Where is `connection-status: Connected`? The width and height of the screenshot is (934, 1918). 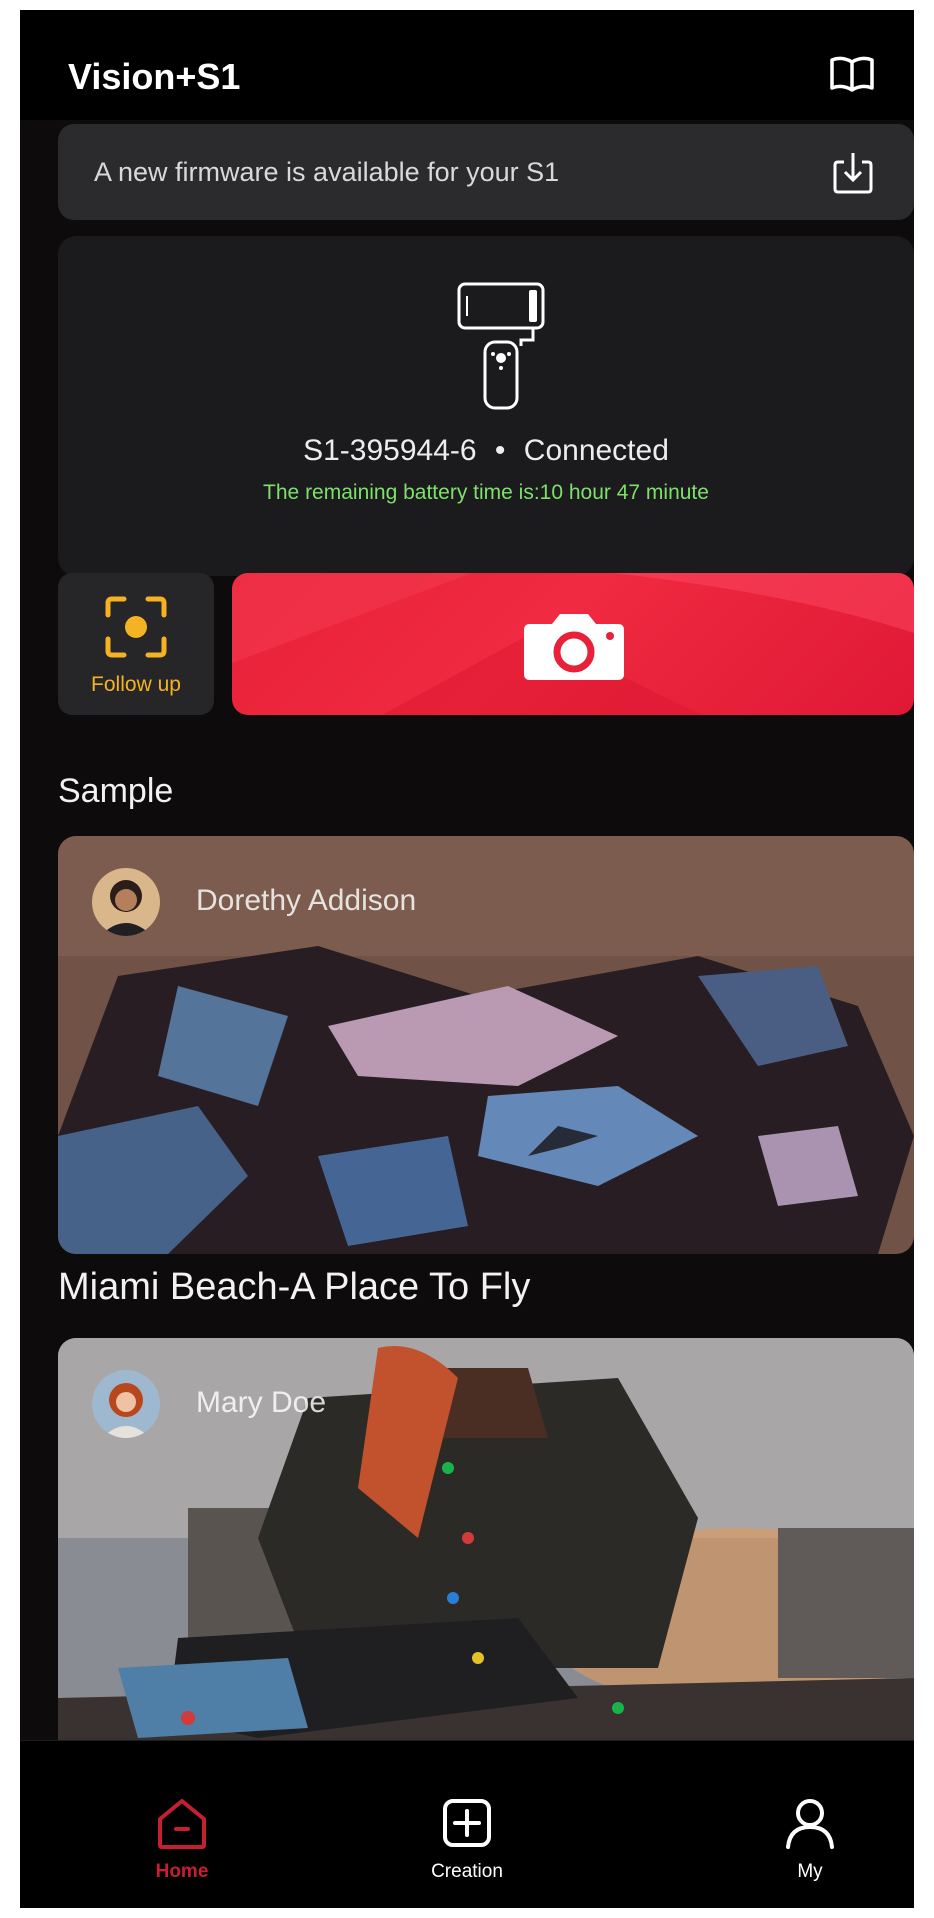
connection-status: Connected is located at coordinates (596, 450).